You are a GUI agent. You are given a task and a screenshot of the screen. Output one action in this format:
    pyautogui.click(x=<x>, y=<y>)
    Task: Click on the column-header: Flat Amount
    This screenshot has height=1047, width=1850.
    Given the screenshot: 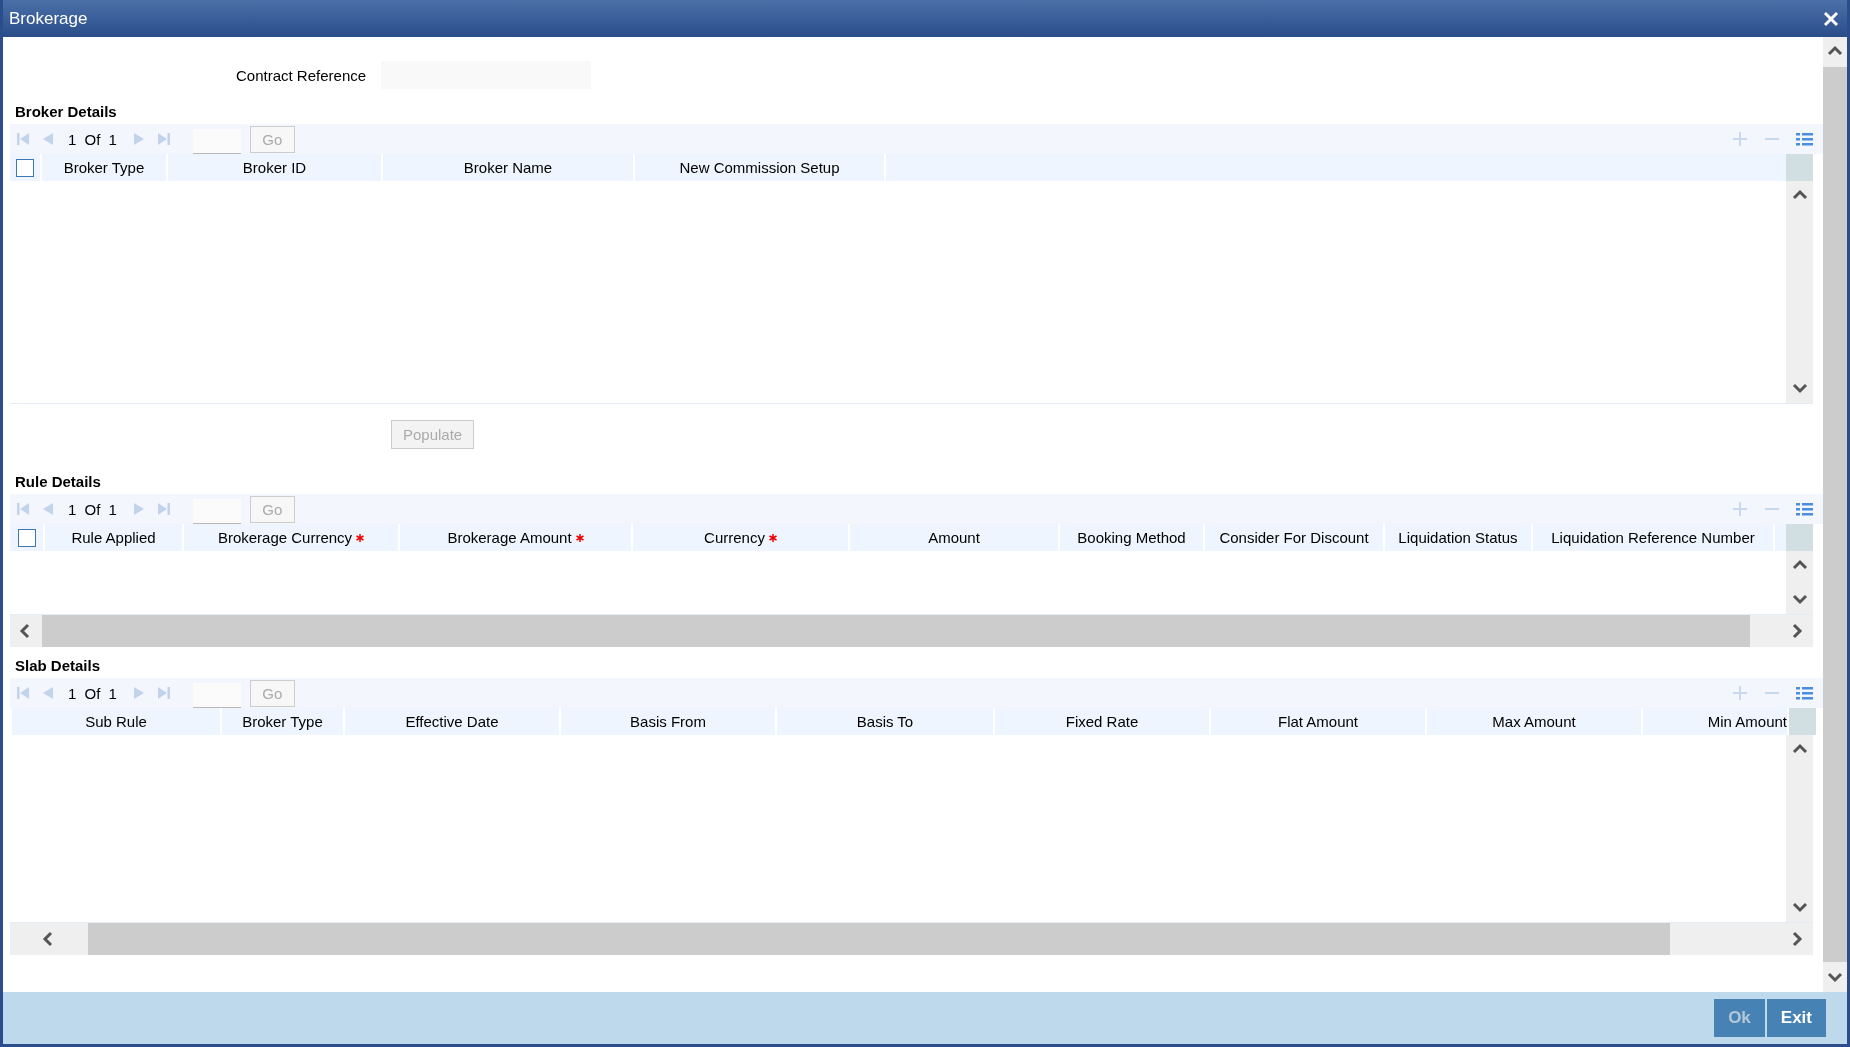 What is the action you would take?
    pyautogui.click(x=1317, y=721)
    